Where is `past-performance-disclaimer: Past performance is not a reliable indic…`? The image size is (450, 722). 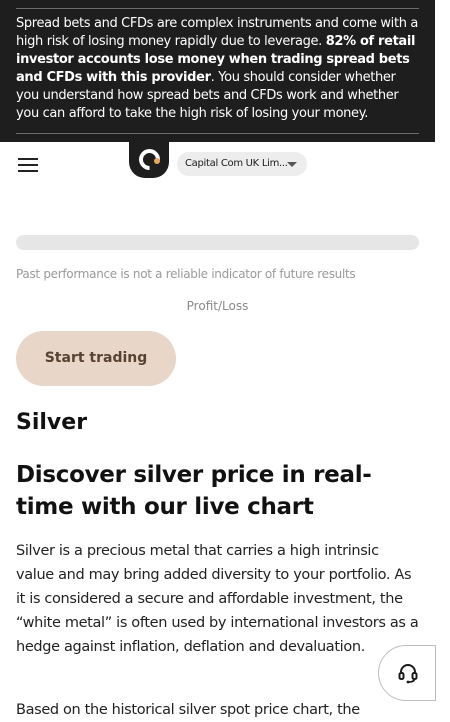 past-performance-disclaimer: Past performance is not a reliable indic… is located at coordinates (186, 274).